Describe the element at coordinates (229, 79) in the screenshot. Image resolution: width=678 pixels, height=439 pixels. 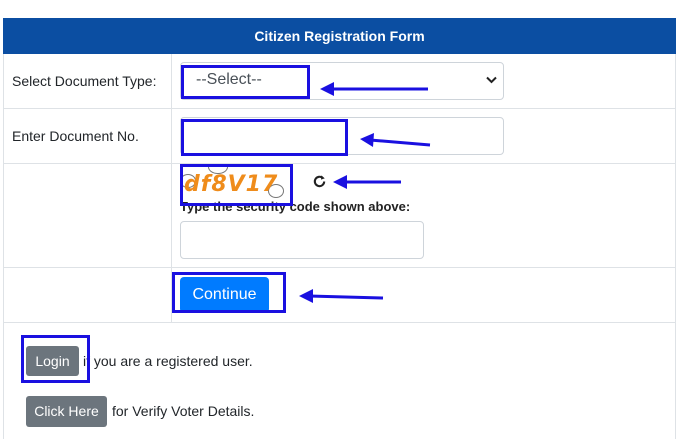
I see `document-type-selected: --Select--` at that location.